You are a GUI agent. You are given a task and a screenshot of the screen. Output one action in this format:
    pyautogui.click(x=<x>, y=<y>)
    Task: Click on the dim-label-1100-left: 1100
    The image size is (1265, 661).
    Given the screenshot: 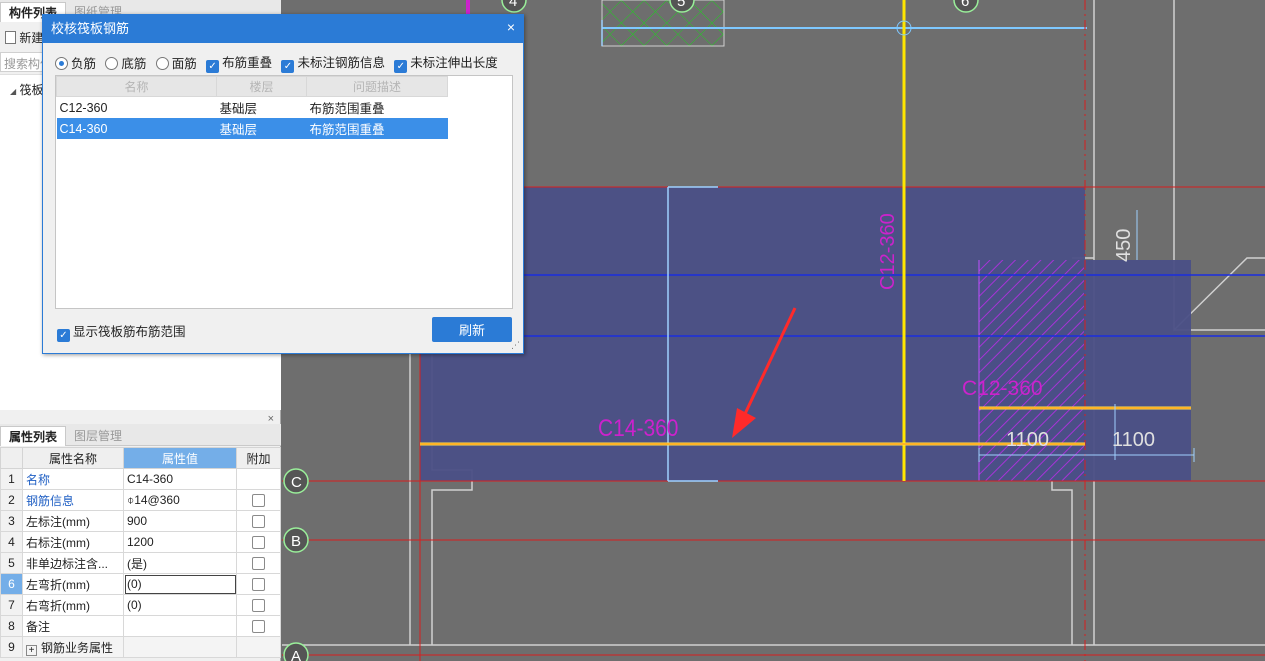 What is the action you would take?
    pyautogui.click(x=1027, y=440)
    